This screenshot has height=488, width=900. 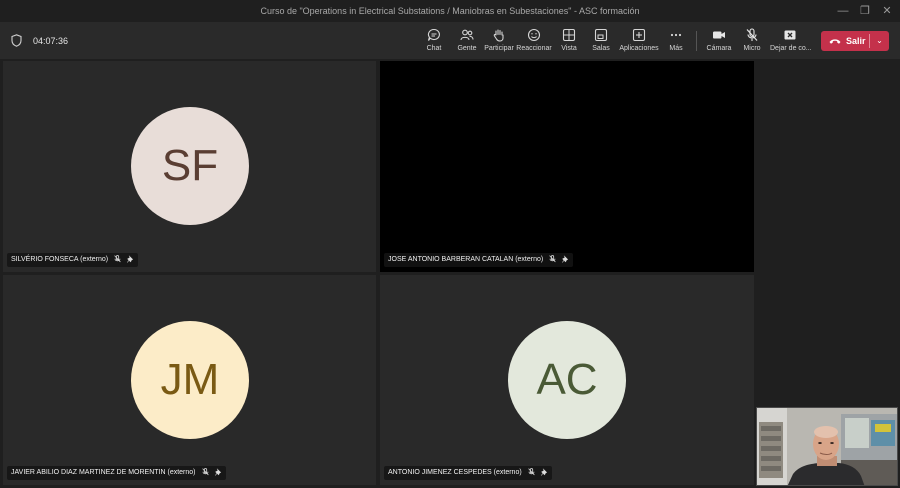 What do you see at coordinates (60, 259) in the screenshot?
I see `participant-name: SILVÉRIO FONSECA (externo)` at bounding box center [60, 259].